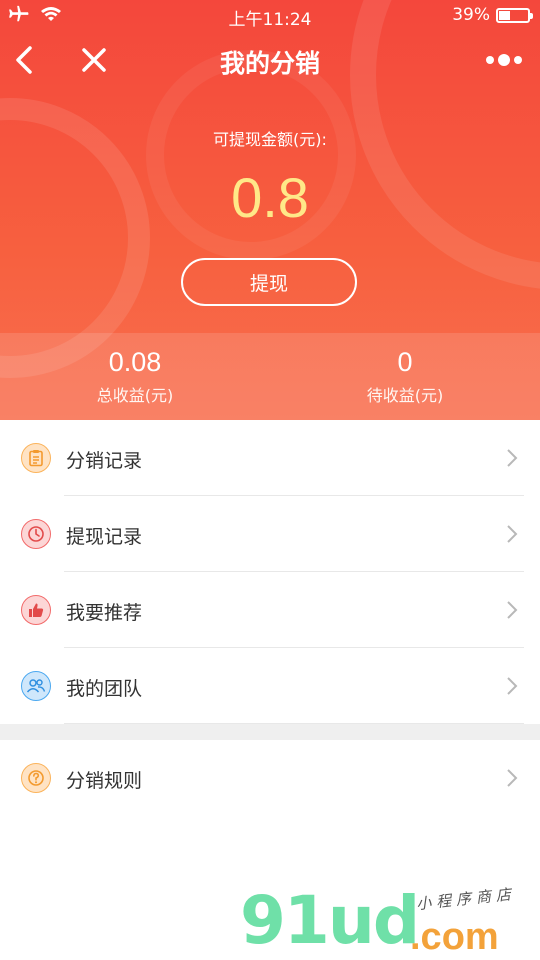  What do you see at coordinates (270, 686) in the screenshot?
I see `menu-item-my-team: 我的团队` at bounding box center [270, 686].